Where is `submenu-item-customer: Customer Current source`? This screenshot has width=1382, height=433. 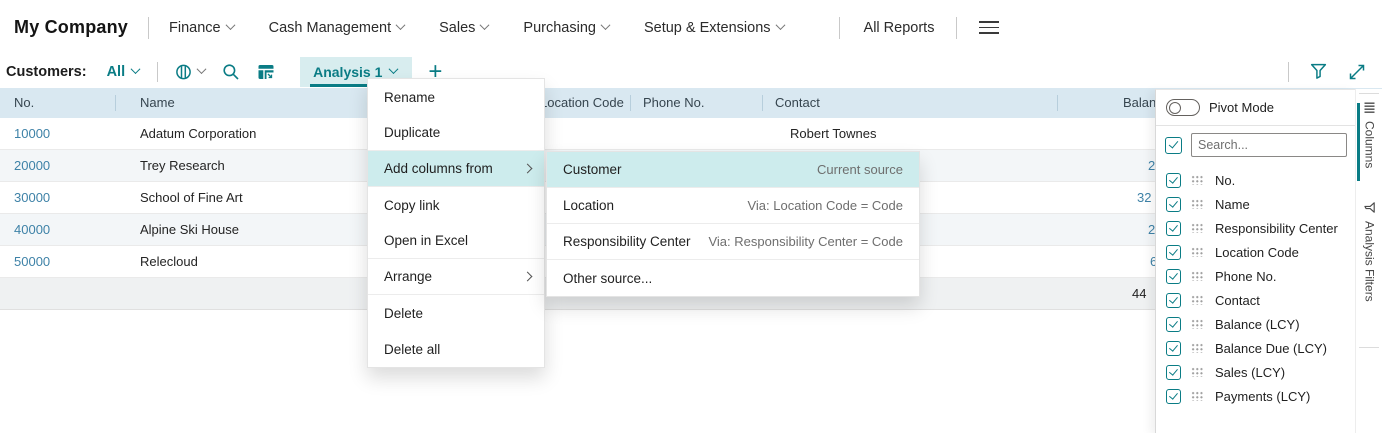
submenu-item-customer: Customer Current source is located at coordinates (733, 170).